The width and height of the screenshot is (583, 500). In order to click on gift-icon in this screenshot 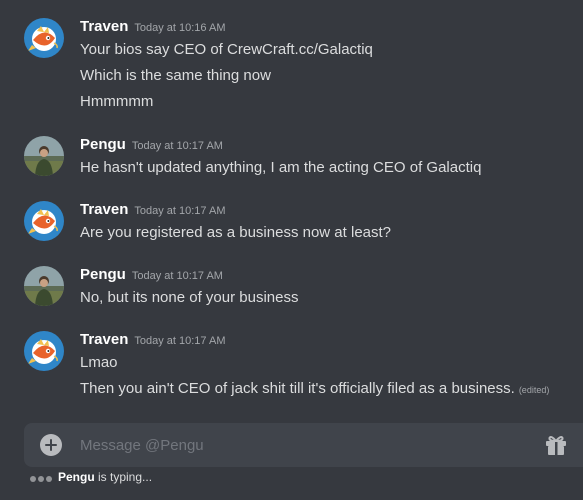, I will do `click(556, 445)`.